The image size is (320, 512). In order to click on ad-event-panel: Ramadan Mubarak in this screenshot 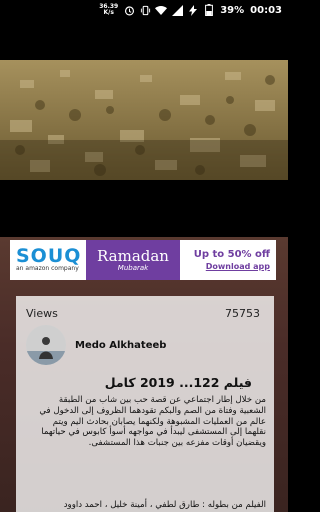, I will do `click(133, 260)`.